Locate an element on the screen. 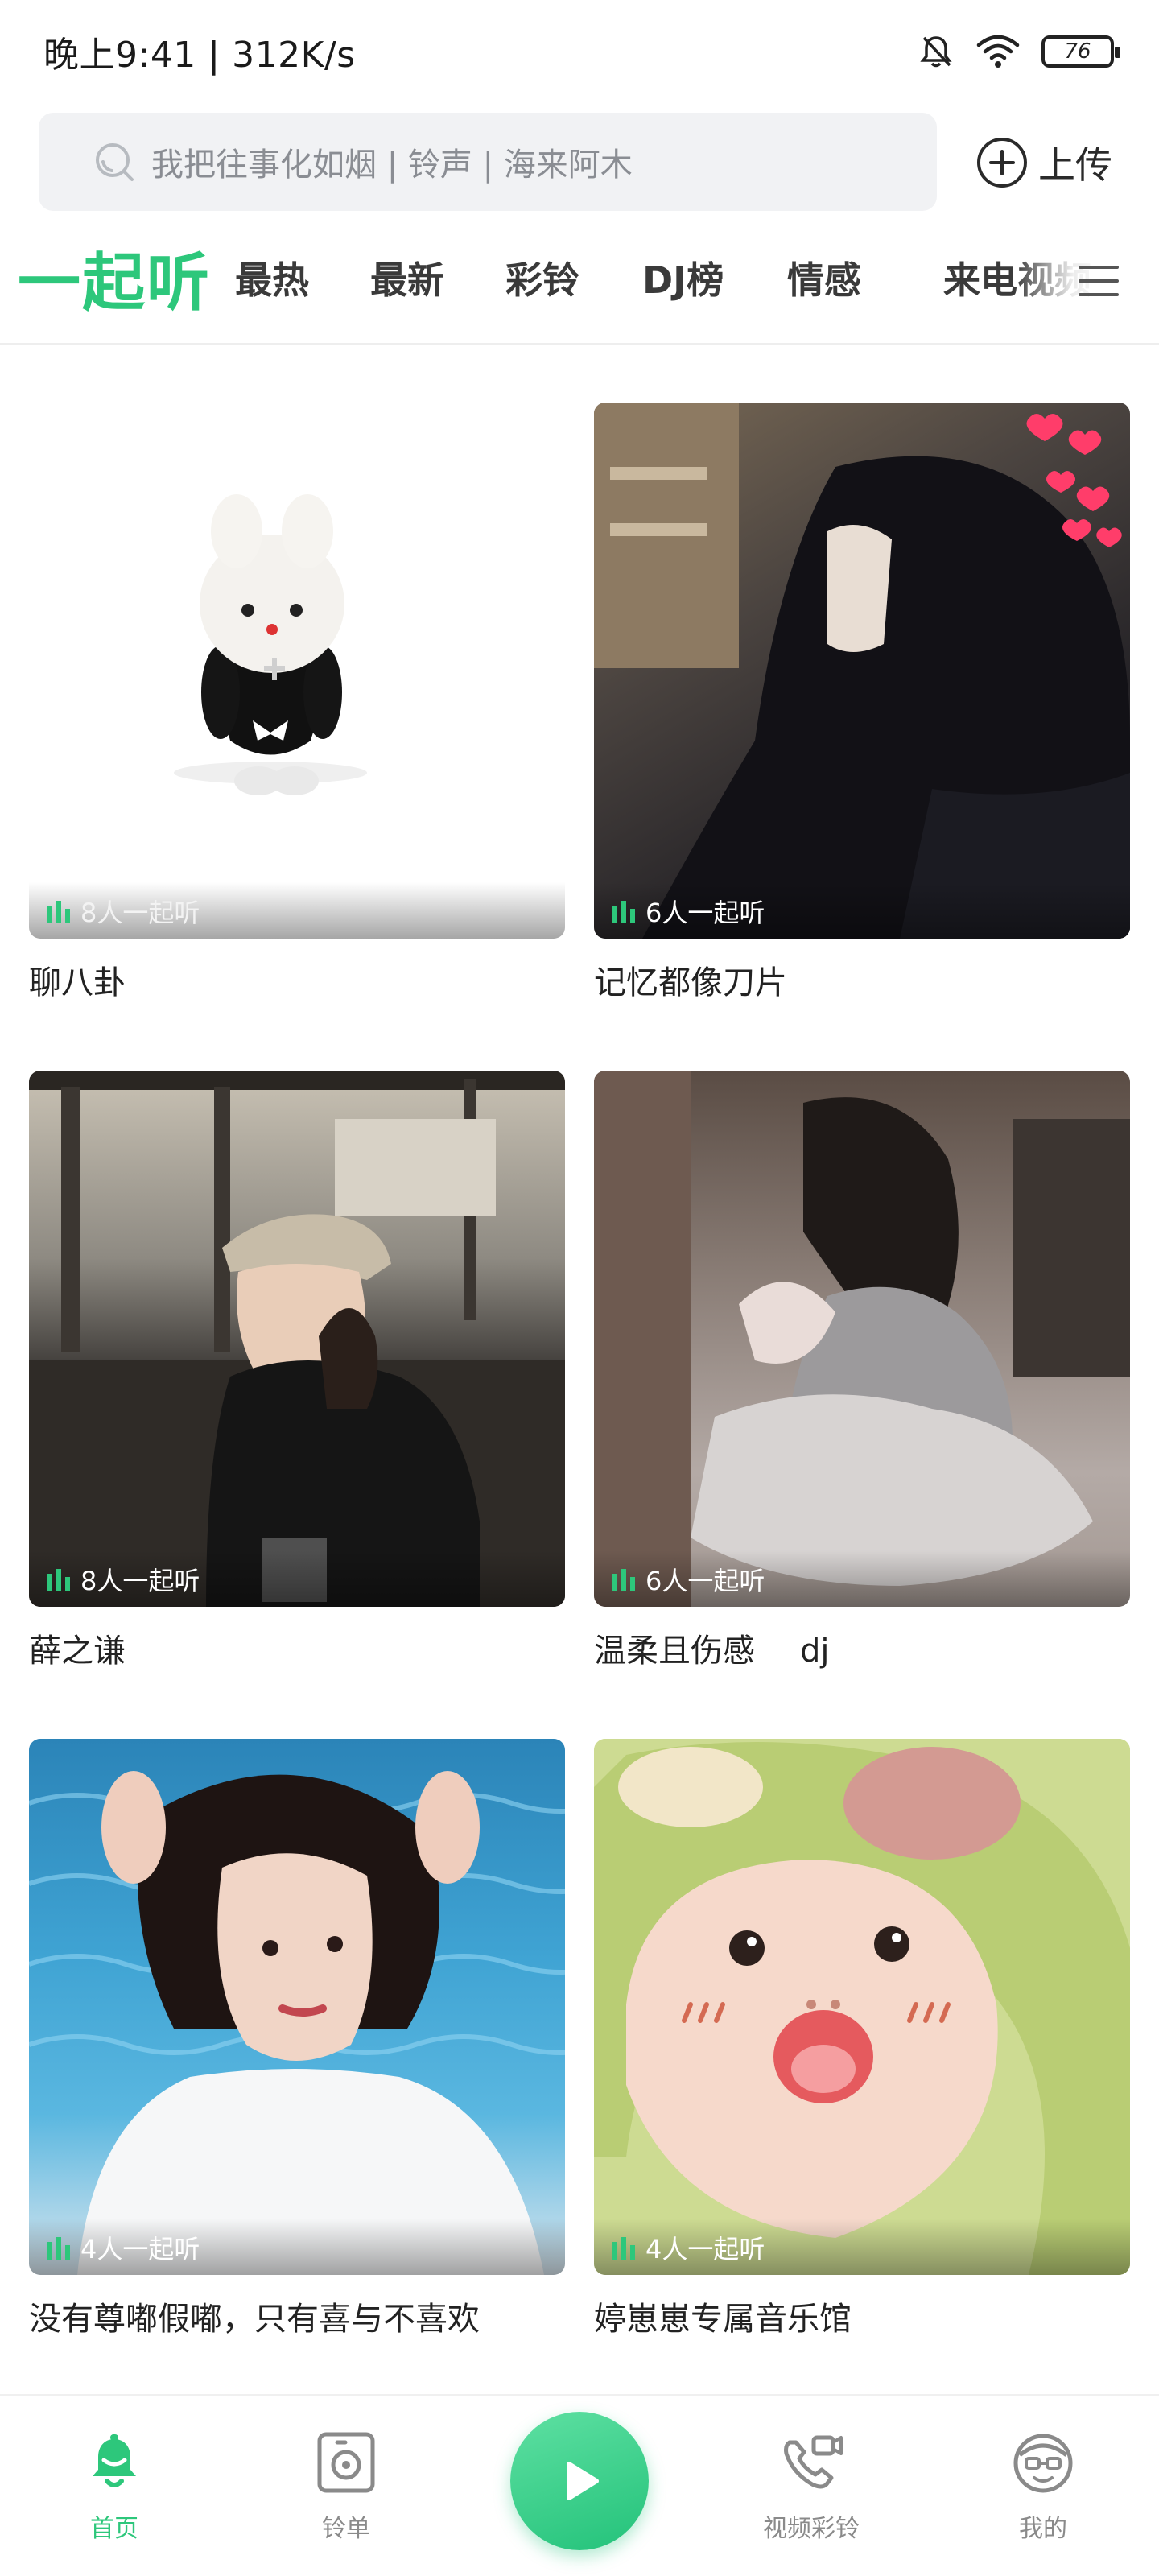 The image size is (1159, 2576). mute-bell-icon is located at coordinates (936, 52).